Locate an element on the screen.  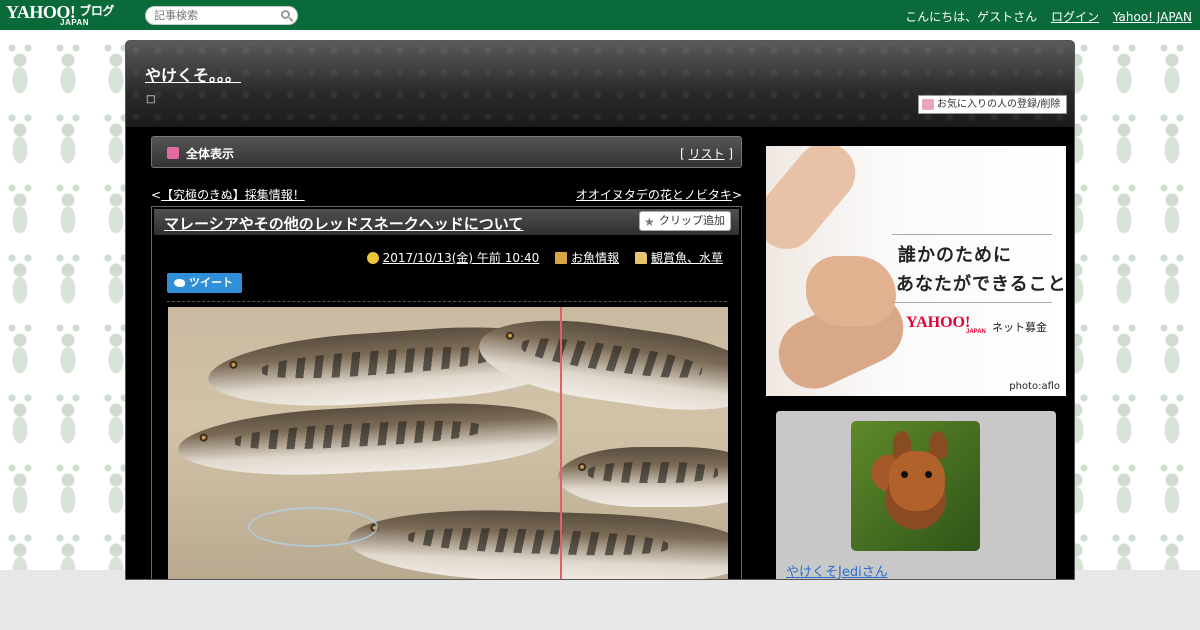
next-article: オオイヌタデの花とノビタキ> is located at coordinates (659, 194).